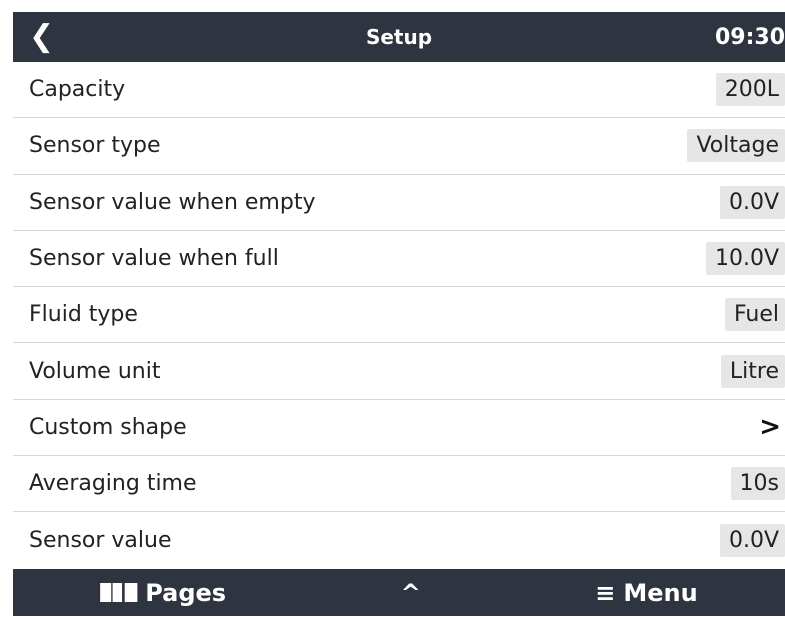 The width and height of the screenshot is (785, 620). I want to click on pages-button: ▉▊█ Pages, so click(163, 593).